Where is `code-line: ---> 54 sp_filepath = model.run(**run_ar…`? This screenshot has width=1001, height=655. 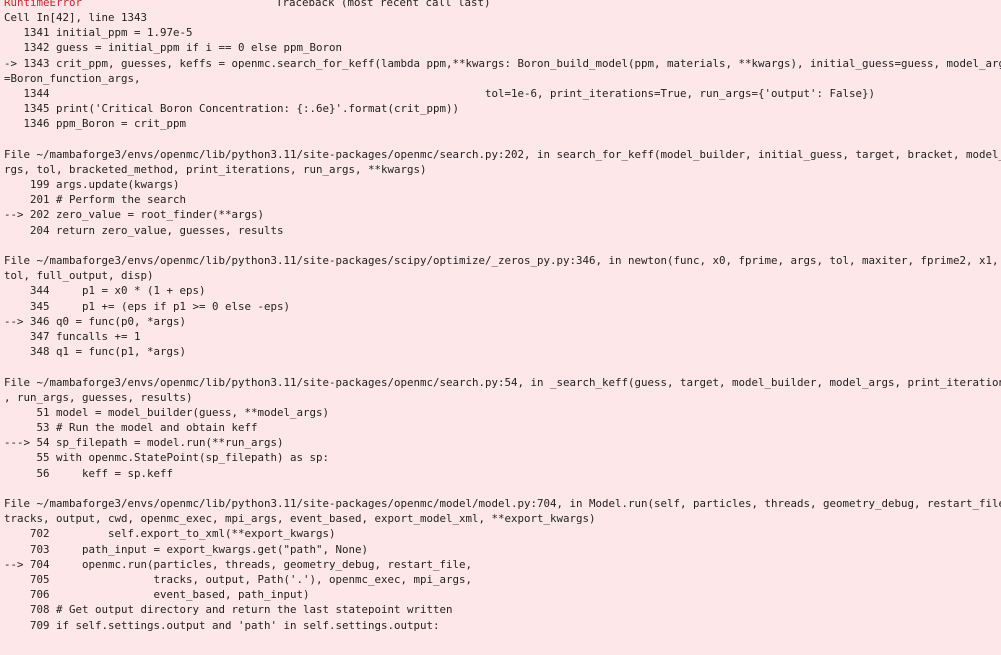 code-line: ---> 54 sp_filepath = model.run(**run_ar… is located at coordinates (144, 443).